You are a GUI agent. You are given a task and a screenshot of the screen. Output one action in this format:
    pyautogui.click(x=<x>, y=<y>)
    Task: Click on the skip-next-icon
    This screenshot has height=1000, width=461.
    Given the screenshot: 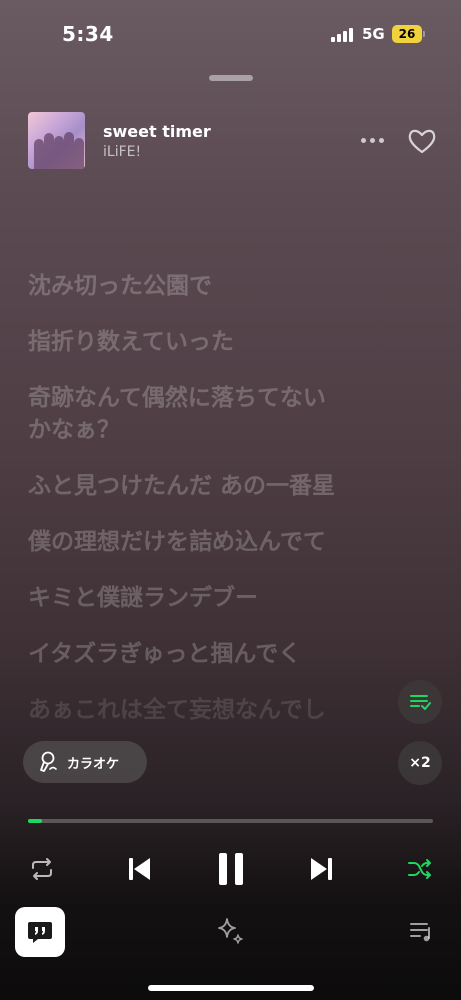 What is the action you would take?
    pyautogui.click(x=321, y=869)
    